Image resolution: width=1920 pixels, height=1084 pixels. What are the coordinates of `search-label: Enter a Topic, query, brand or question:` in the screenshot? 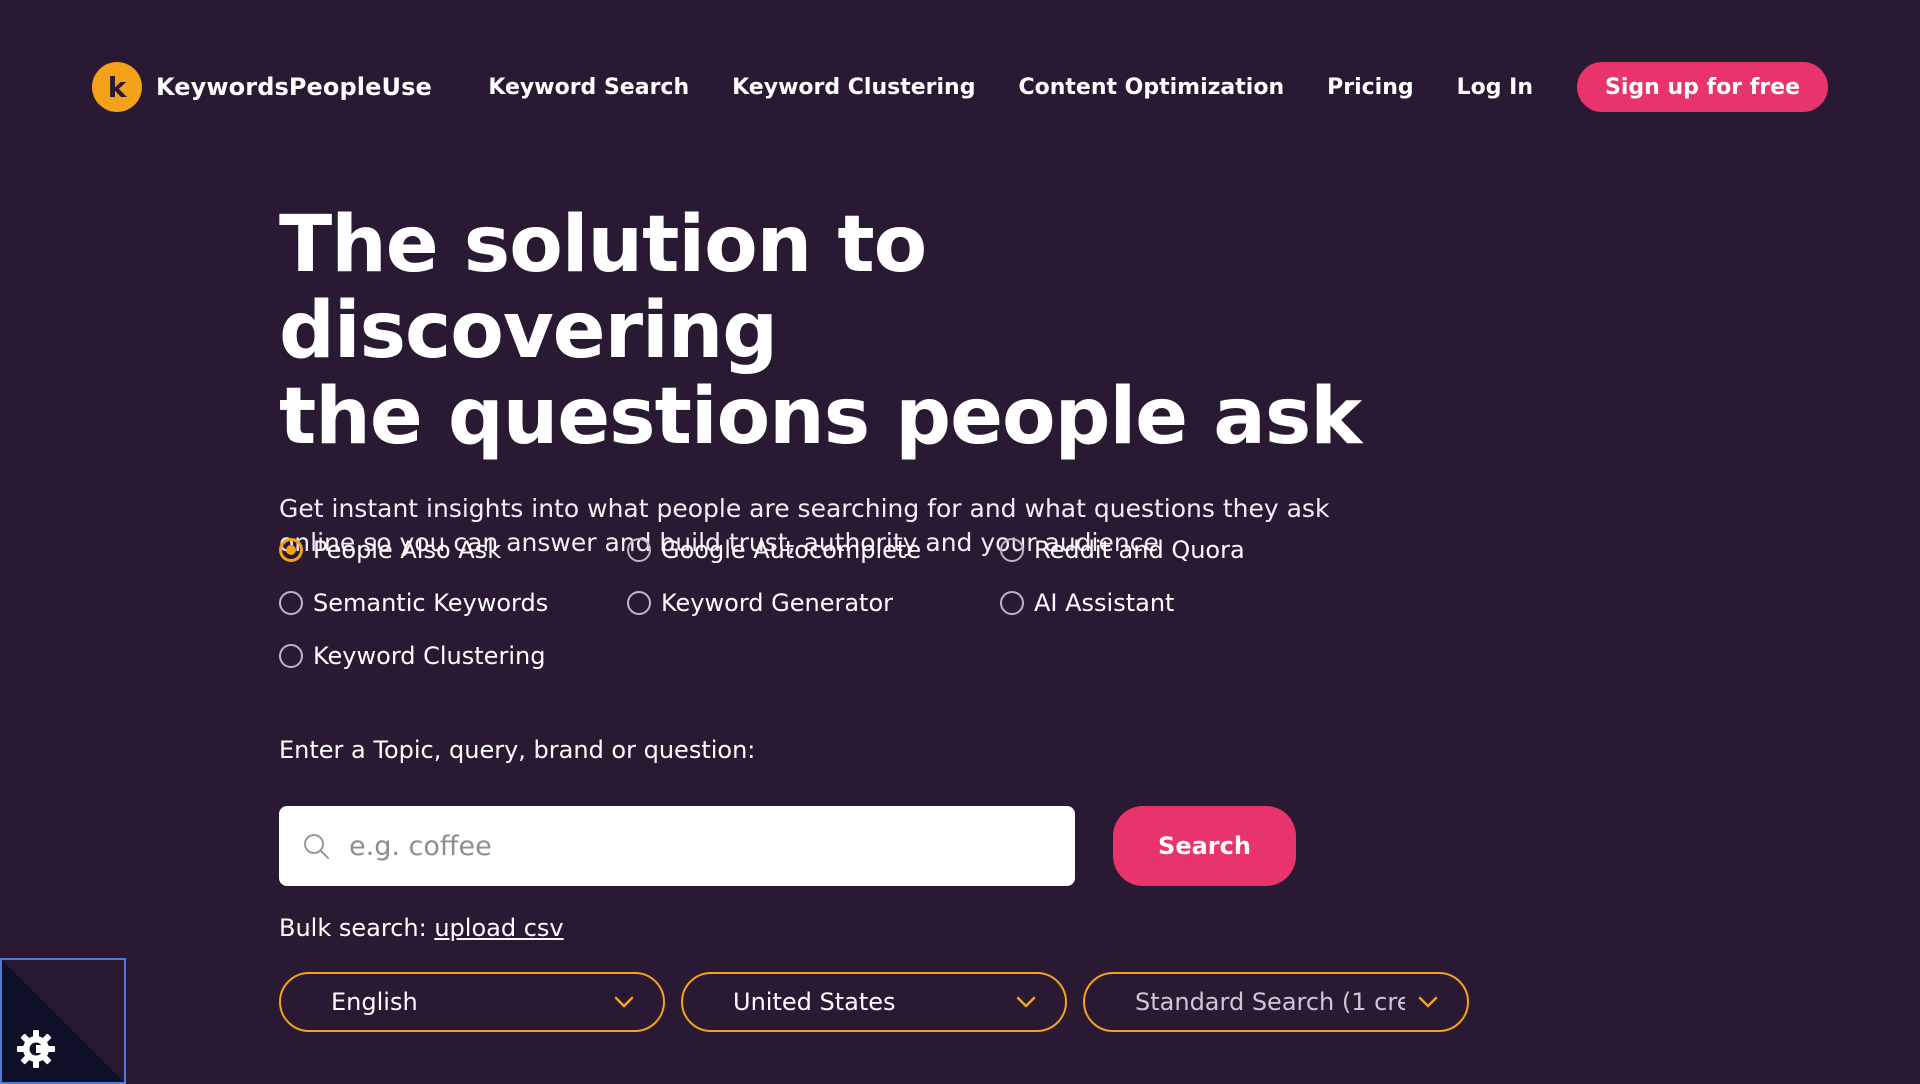 It's located at (517, 750).